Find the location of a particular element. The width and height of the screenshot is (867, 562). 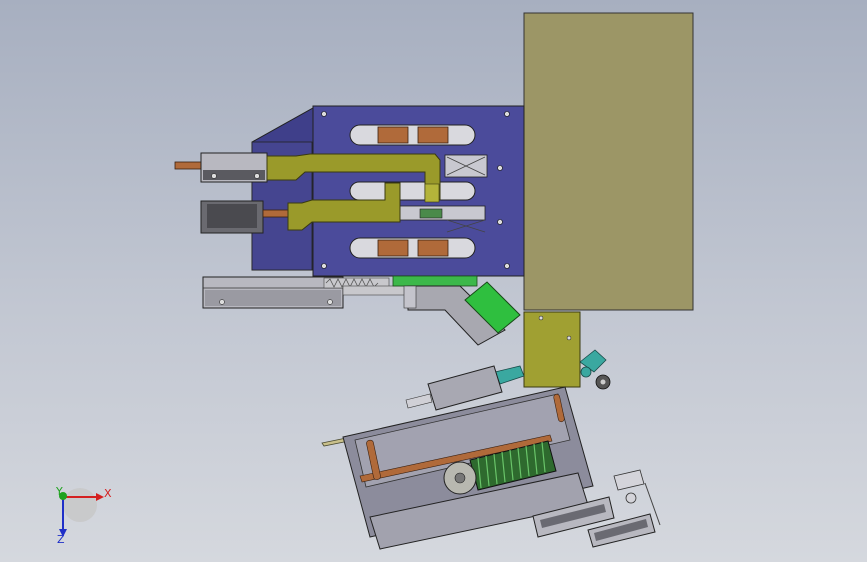

slot-bottom is located at coordinates (412, 248).